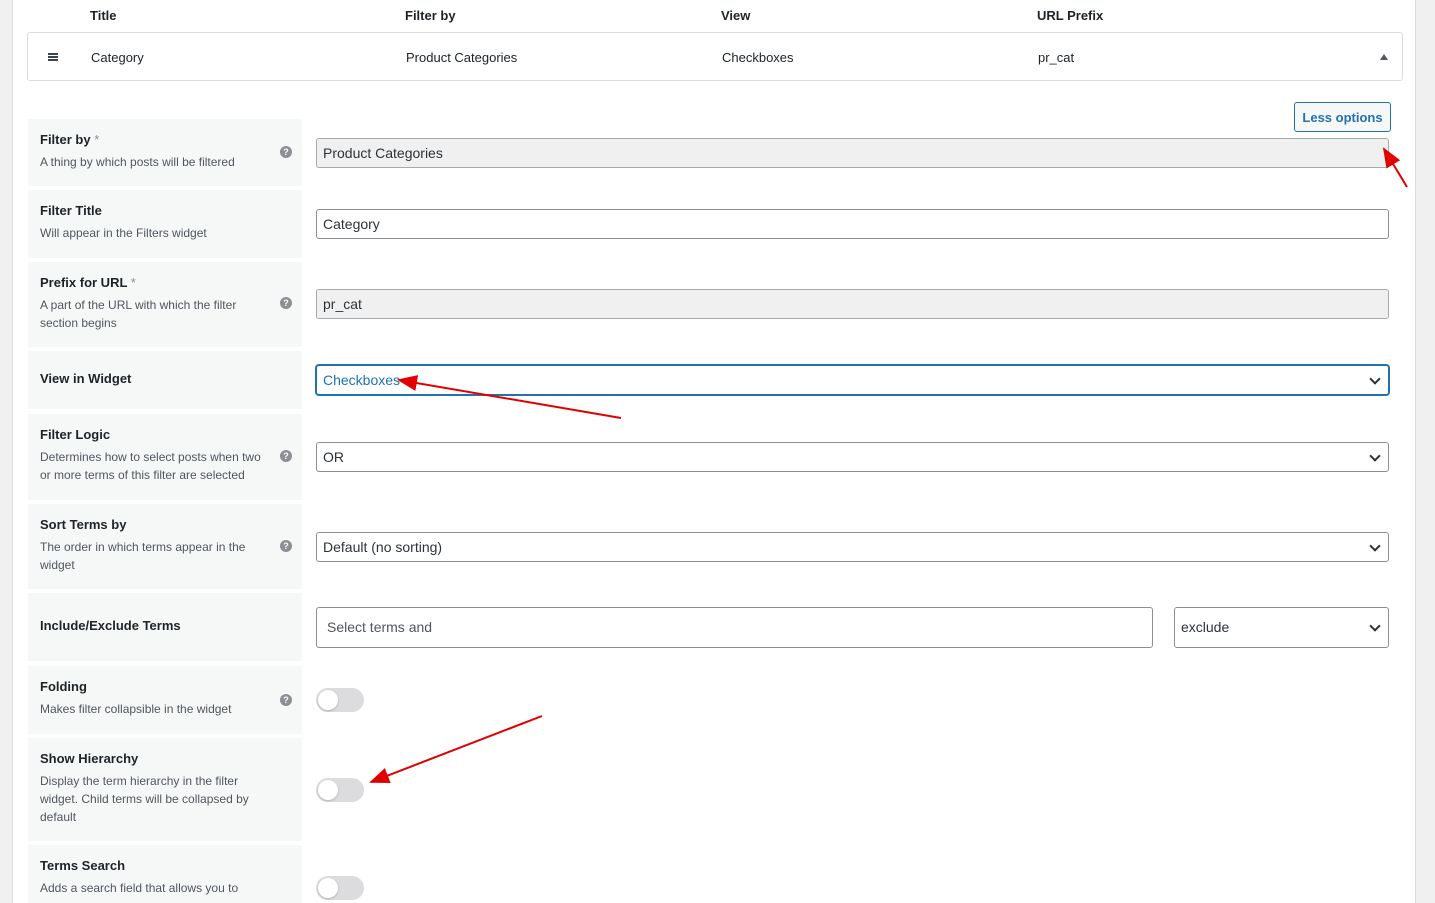  Describe the element at coordinates (714, 16) in the screenshot. I see `filters-table-header: Title Filter by View URL Prefix` at that location.